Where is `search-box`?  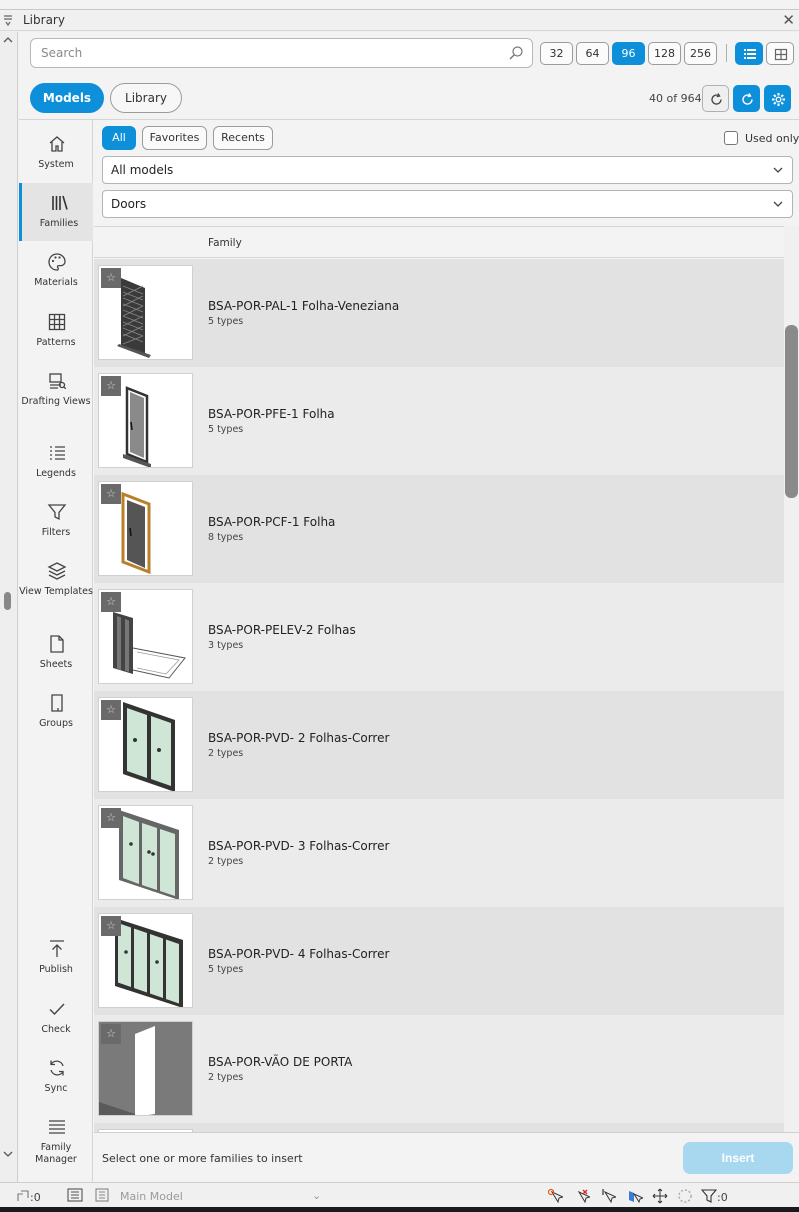 search-box is located at coordinates (281, 53).